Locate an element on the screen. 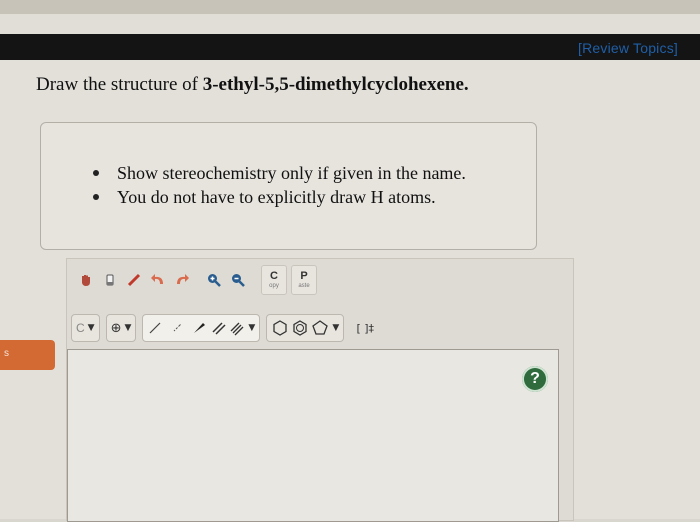  cyclopentane-icon is located at coordinates (320, 328).